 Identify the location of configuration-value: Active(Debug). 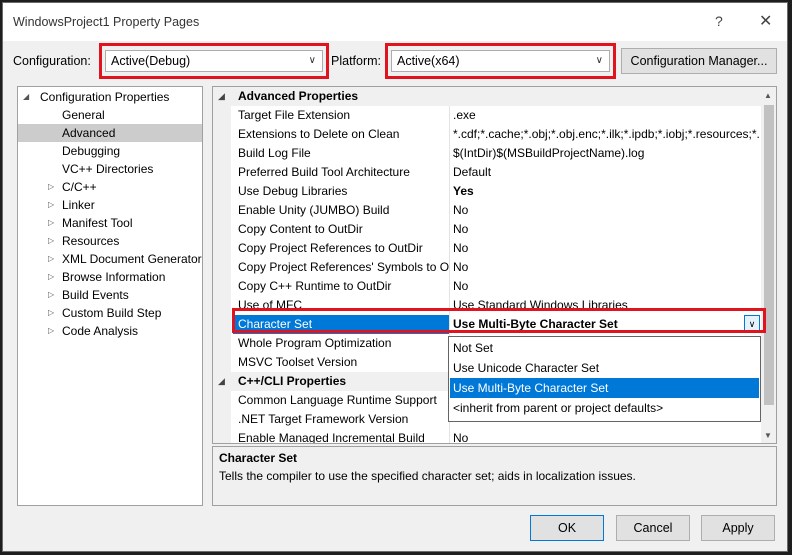
(151, 61).